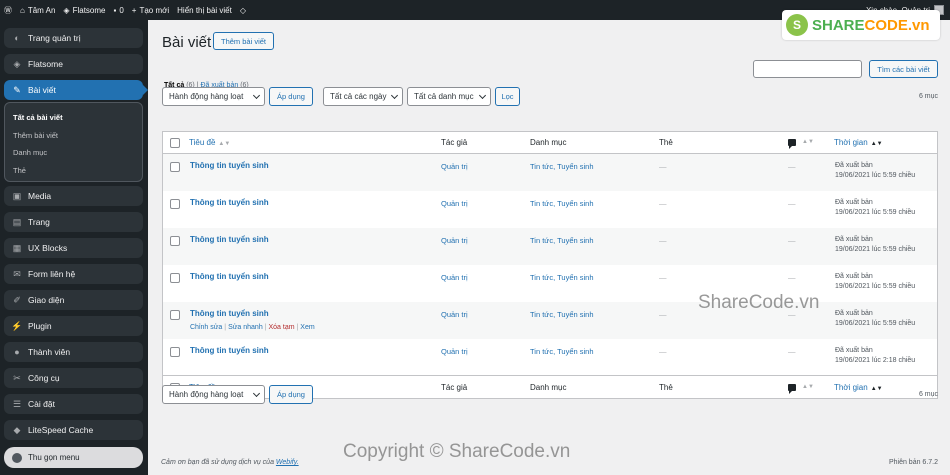 This screenshot has width=950, height=475. Describe the element at coordinates (73, 222) in the screenshot. I see `sidebar-item-pages: ▤ Trang` at that location.